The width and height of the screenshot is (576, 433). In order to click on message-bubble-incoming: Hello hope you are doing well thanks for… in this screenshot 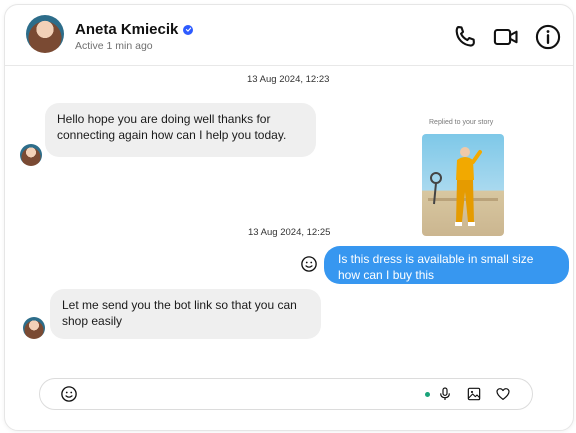, I will do `click(180, 130)`.